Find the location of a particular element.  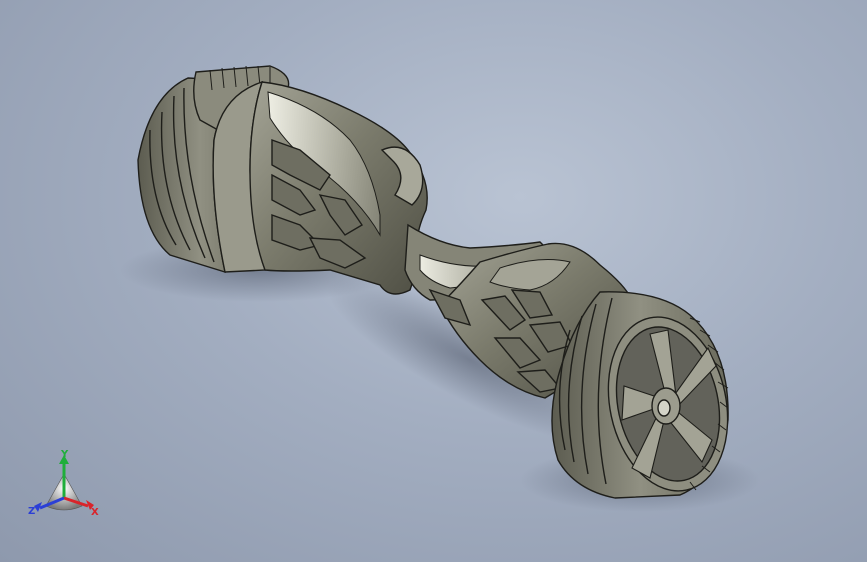

y-axis-label: Y is located at coordinates (64, 454).